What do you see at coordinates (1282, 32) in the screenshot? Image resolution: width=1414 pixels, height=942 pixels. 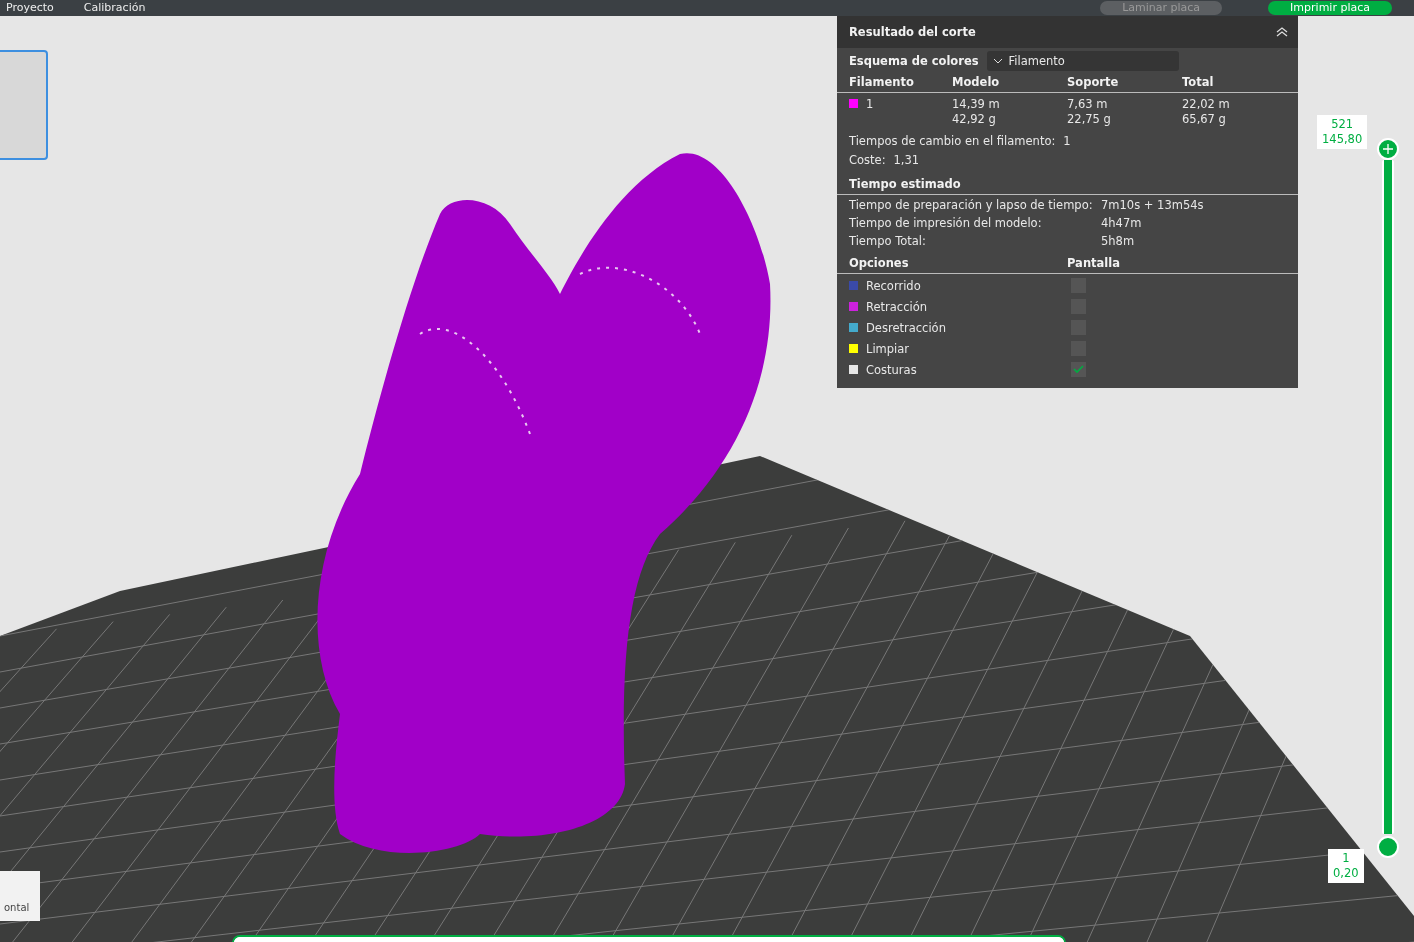 I see `collapse-icon` at bounding box center [1282, 32].